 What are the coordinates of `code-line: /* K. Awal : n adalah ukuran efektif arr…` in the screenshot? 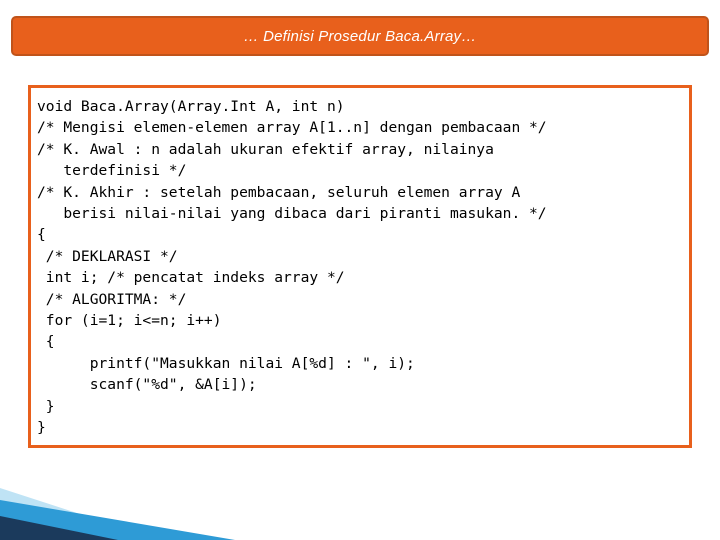 It's located at (265, 149).